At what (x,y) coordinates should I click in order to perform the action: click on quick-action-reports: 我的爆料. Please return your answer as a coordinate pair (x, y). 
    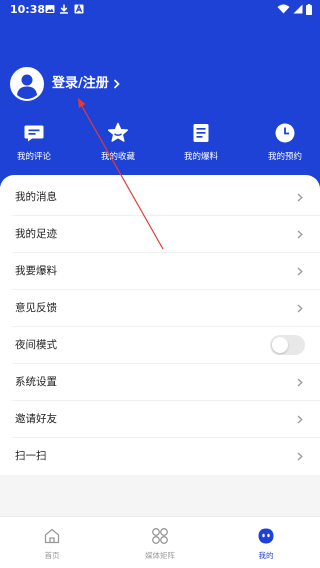
    Looking at the image, I should click on (201, 142).